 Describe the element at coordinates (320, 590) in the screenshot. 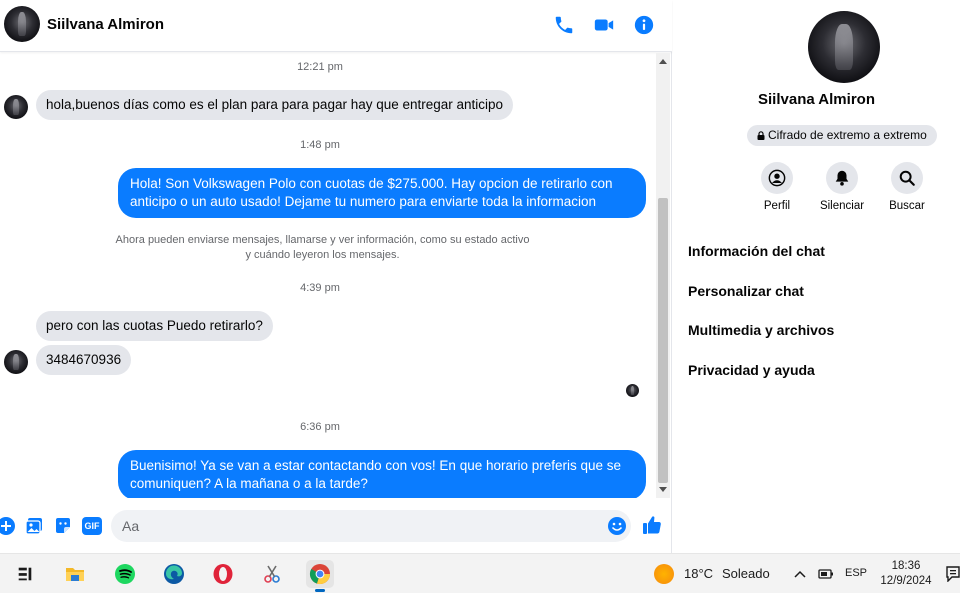

I see `active-app-indicator` at that location.